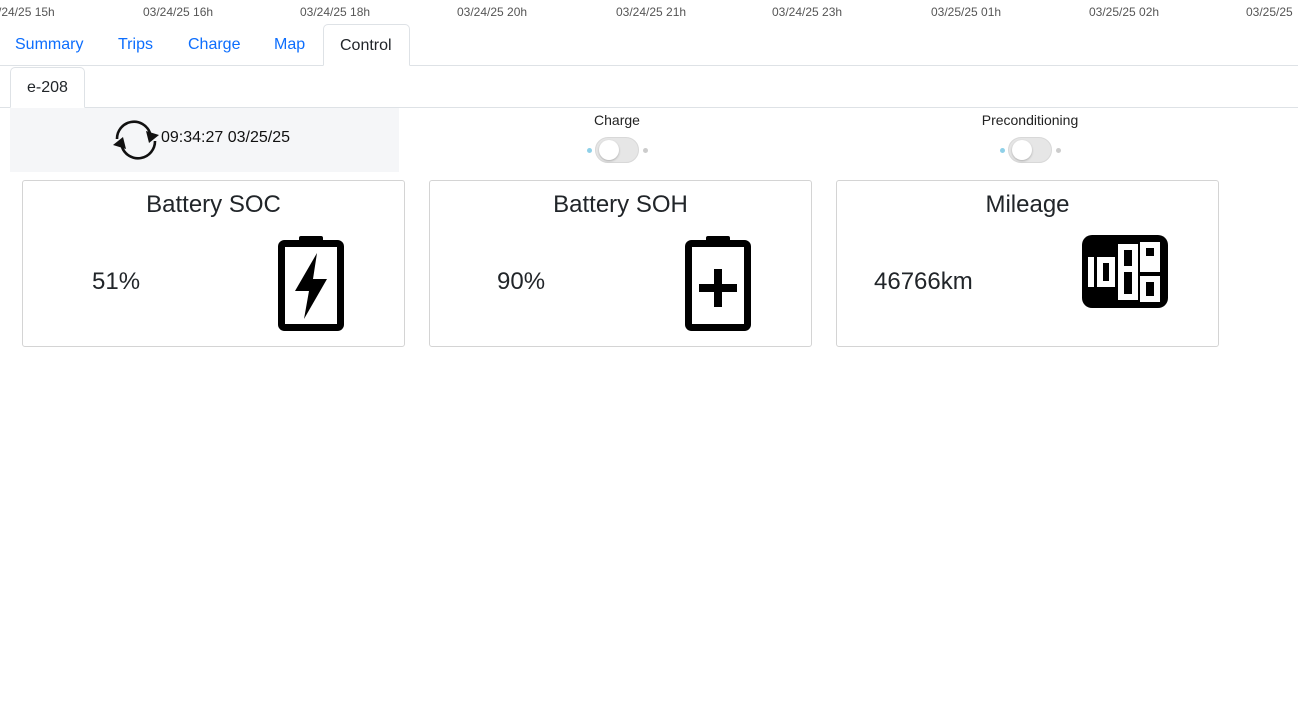 The image size is (1298, 702). Describe the element at coordinates (135, 45) in the screenshot. I see `tab-trips: Trips` at that location.